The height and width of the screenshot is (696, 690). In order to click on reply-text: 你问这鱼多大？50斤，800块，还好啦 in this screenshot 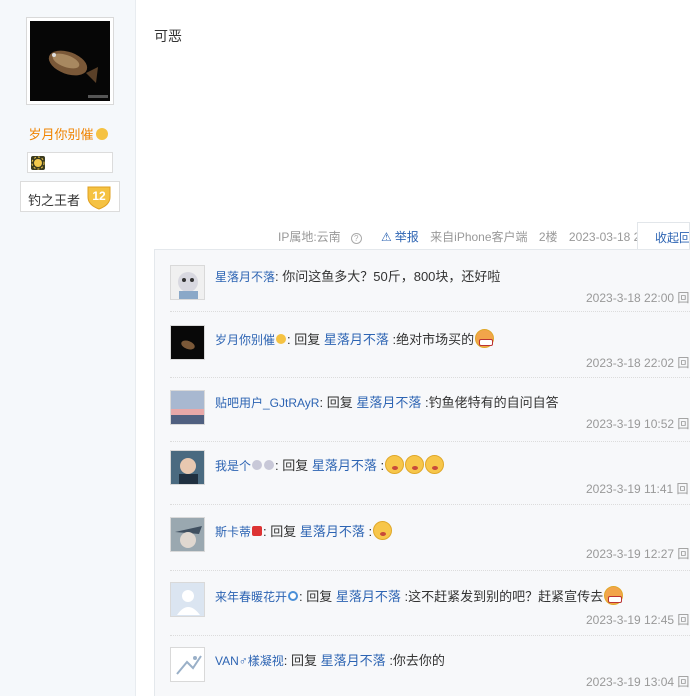, I will do `click(391, 276)`.